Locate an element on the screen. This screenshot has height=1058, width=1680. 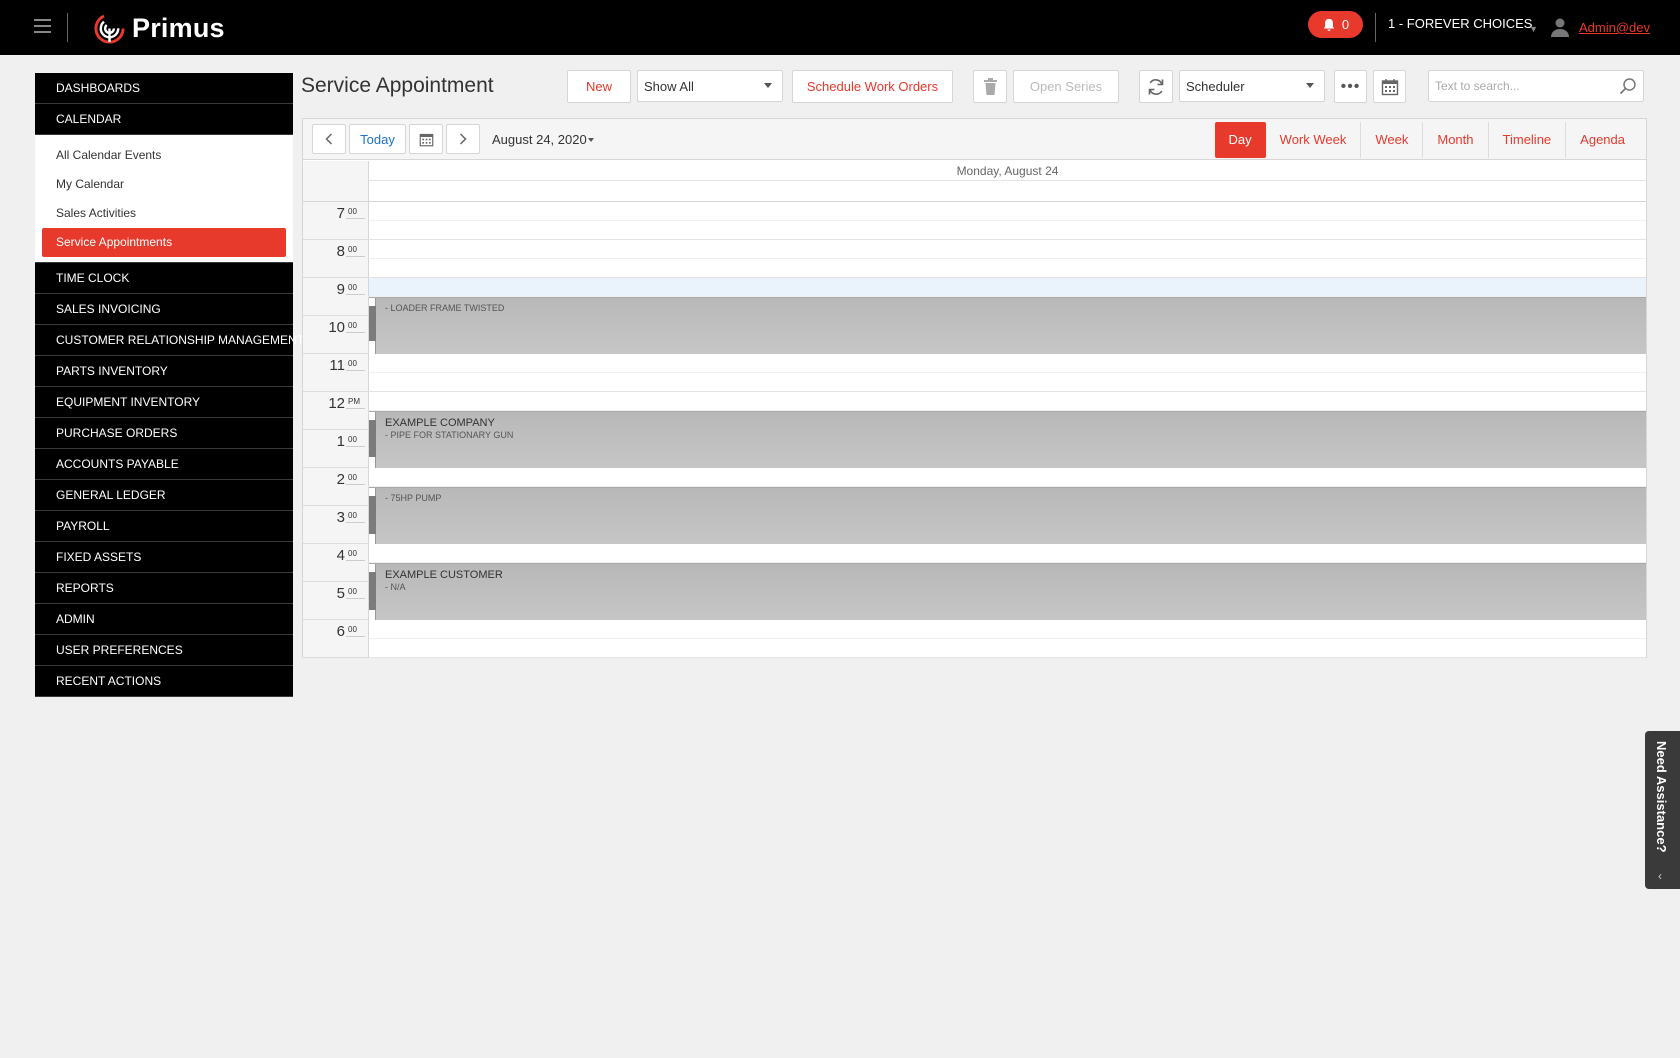
search-icon is located at coordinates (1628, 86).